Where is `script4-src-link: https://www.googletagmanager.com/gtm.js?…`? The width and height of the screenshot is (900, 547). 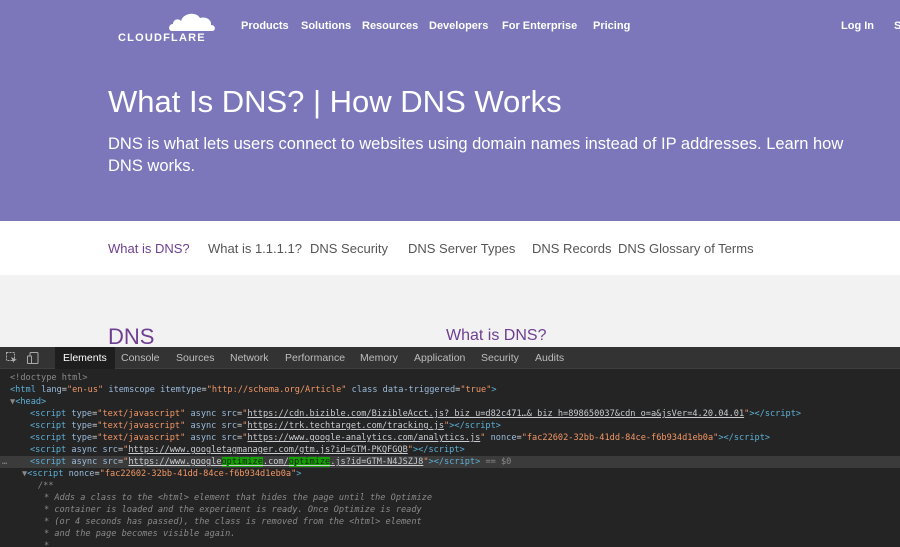
script4-src-link: https://www.googletagmanager.com/gtm.js?… is located at coordinates (267, 450).